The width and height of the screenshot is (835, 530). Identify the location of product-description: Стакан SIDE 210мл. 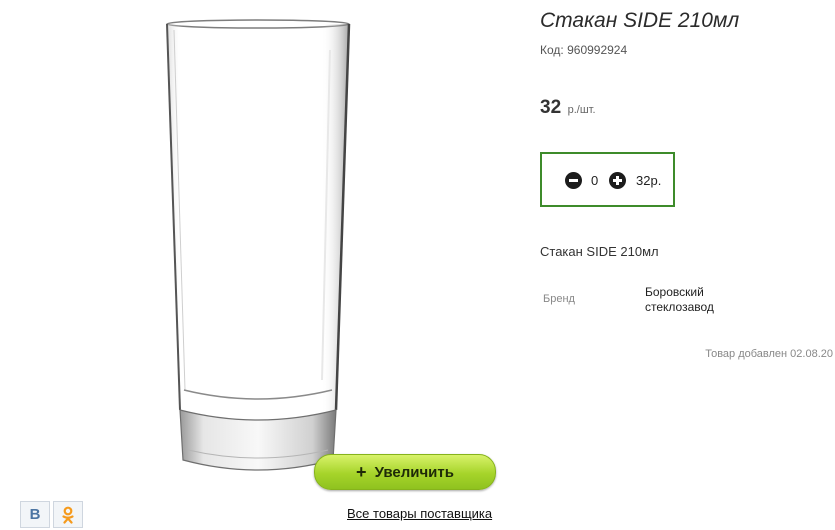
(599, 251).